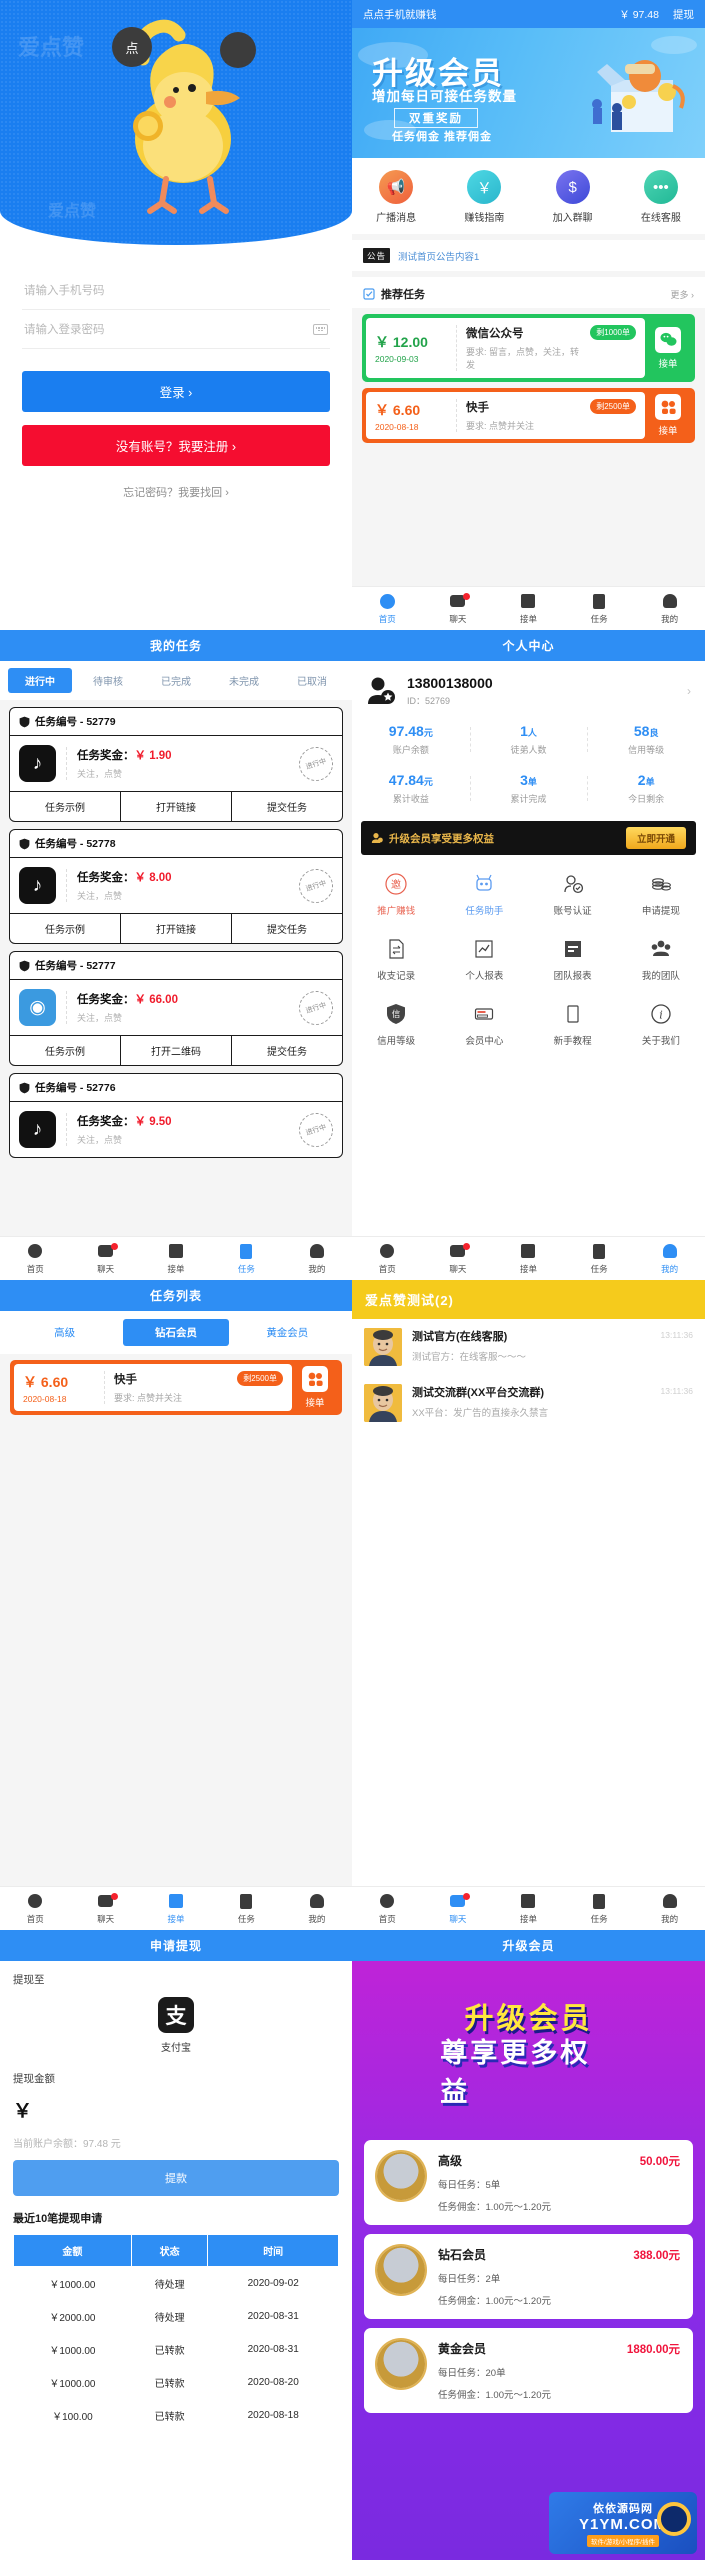  I want to click on vip-plan-card: 高级 50.00元 每日任务：5单 任务佣金：1.00元～1.20元, so click(528, 2182).